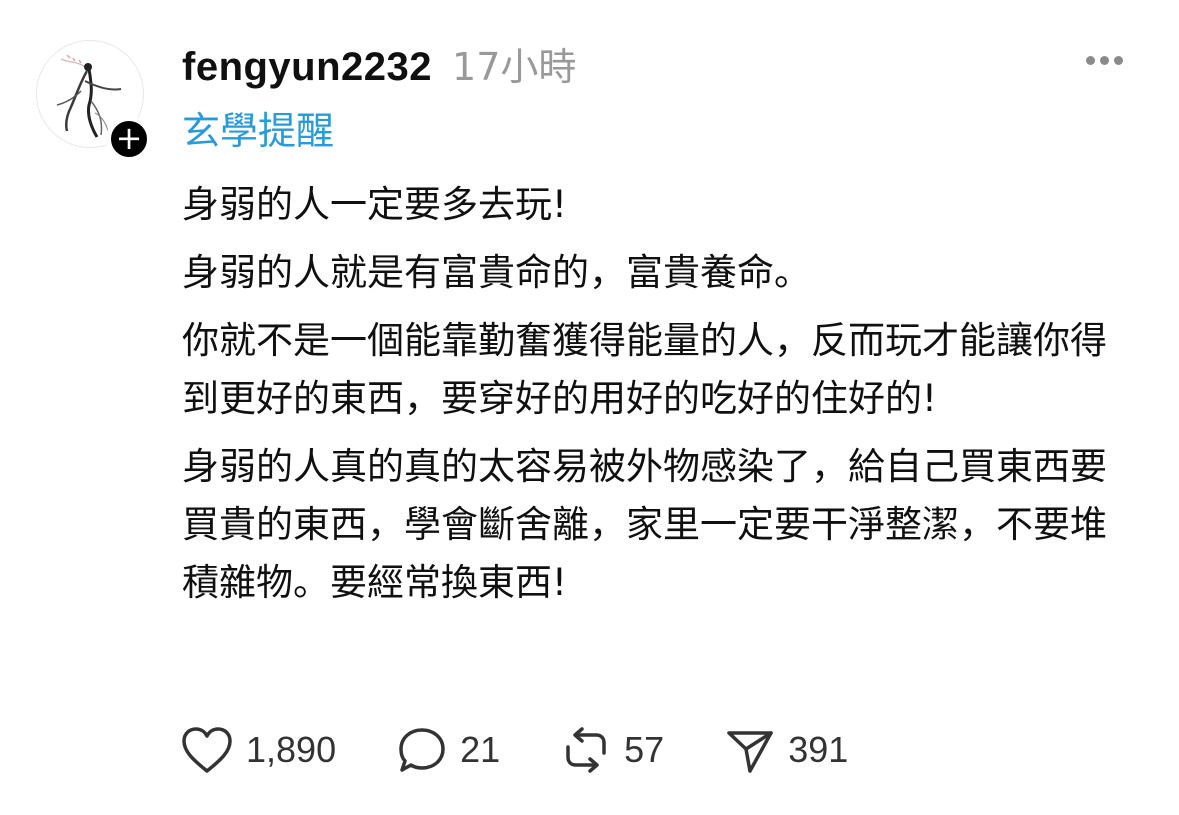 Image resolution: width=1179 pixels, height=815 pixels. What do you see at coordinates (448, 750) in the screenshot?
I see `comment-button: 21` at bounding box center [448, 750].